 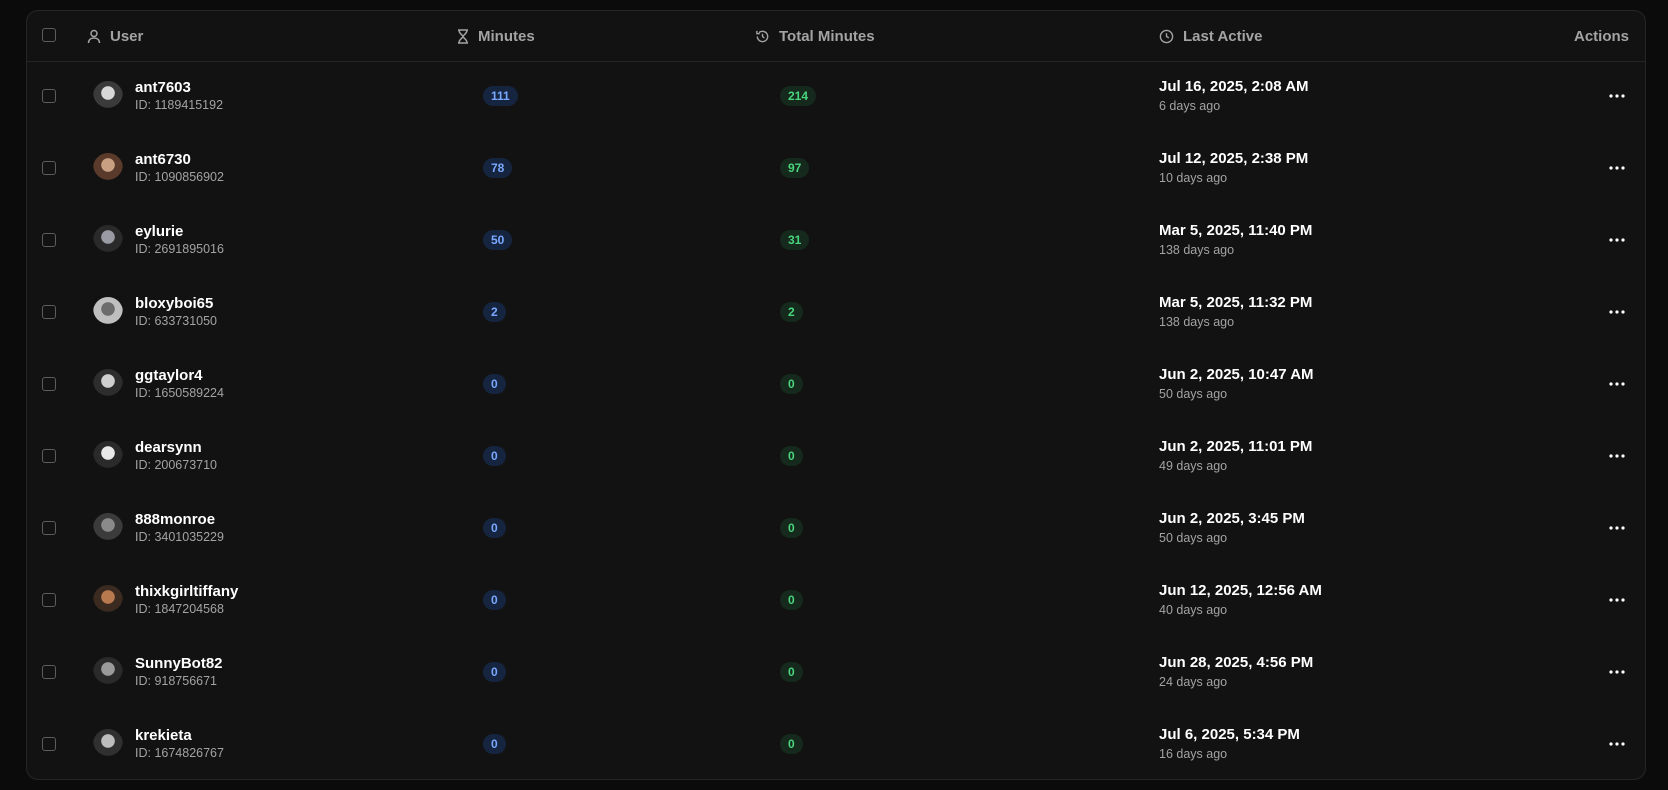 I want to click on username: 888monroe, so click(x=175, y=519).